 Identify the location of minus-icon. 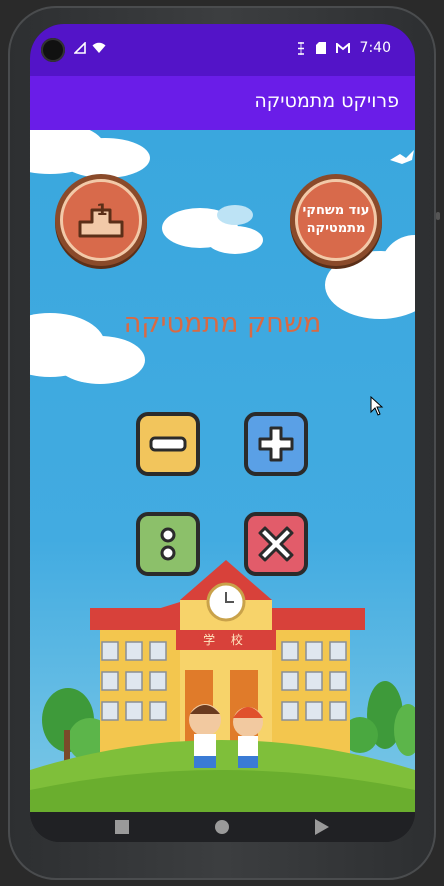
(168, 444).